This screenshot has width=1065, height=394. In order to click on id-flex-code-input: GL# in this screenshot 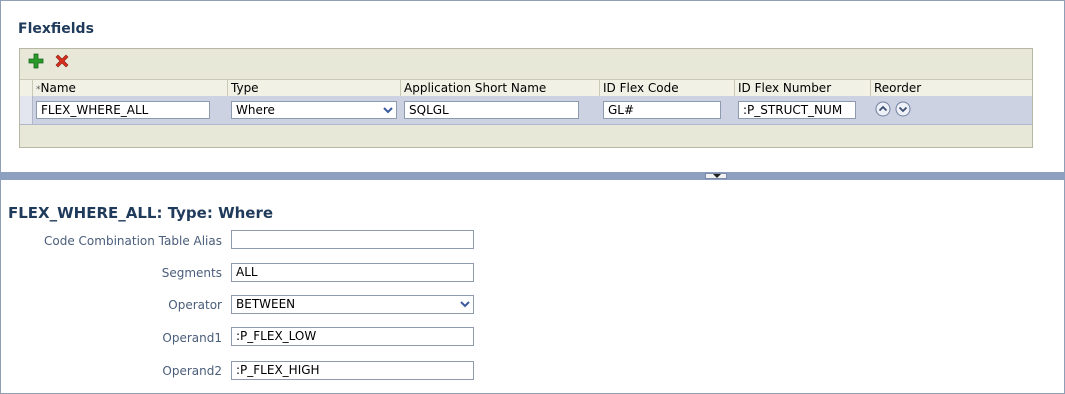, I will do `click(662, 110)`.